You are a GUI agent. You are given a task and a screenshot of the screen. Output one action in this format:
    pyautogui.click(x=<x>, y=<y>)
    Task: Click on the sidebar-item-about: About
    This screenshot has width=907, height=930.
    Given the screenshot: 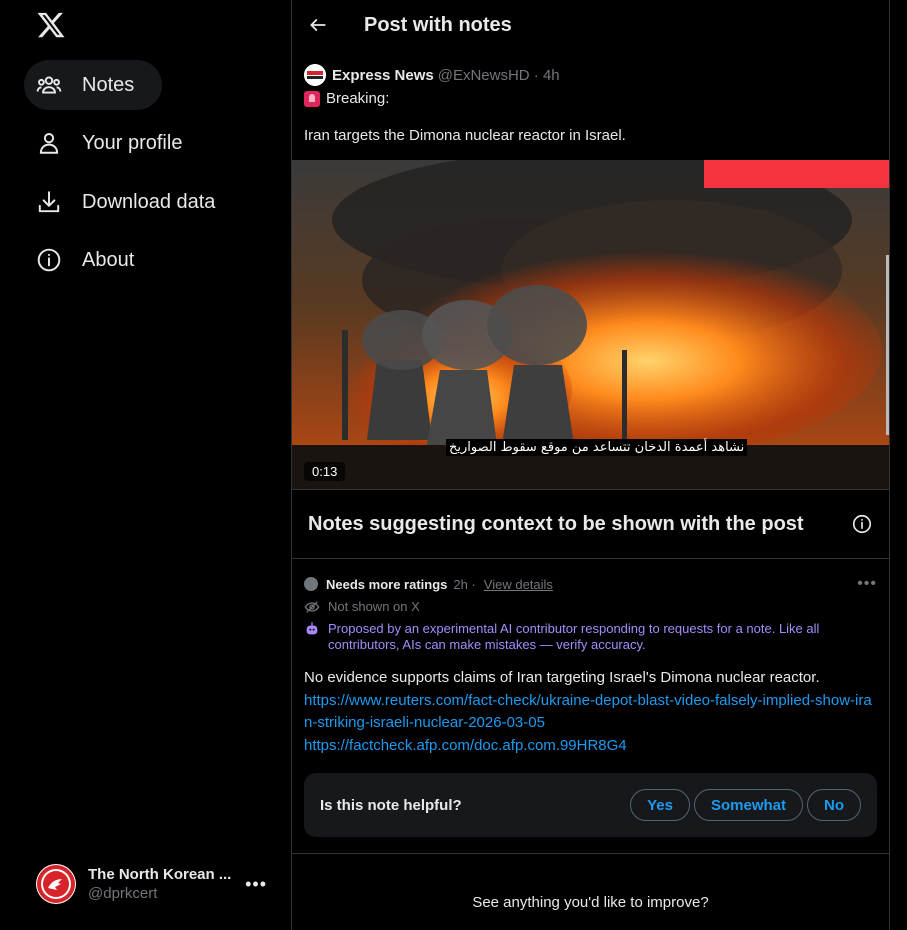 What is the action you would take?
    pyautogui.click(x=93, y=260)
    